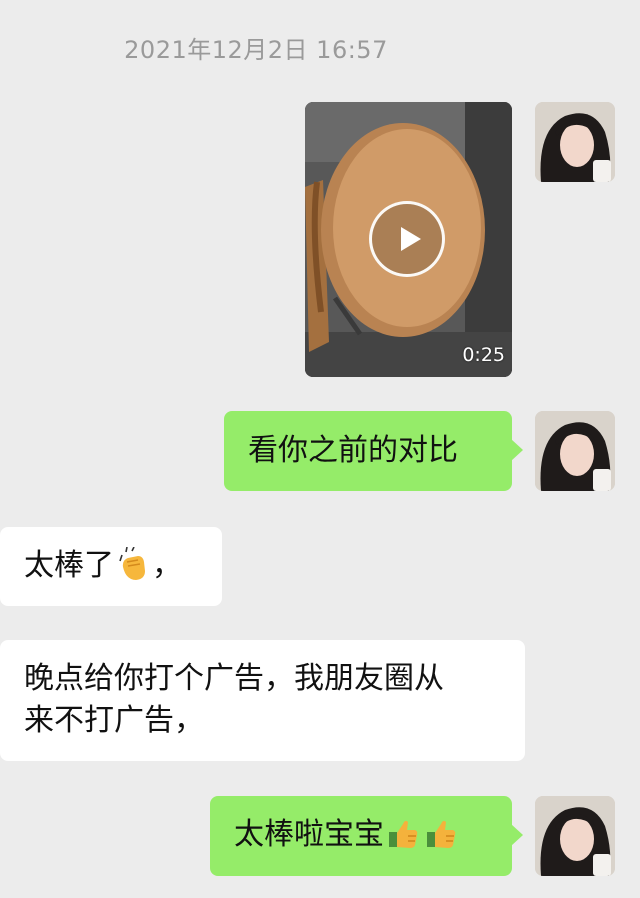 The image size is (640, 898). What do you see at coordinates (69, 565) in the screenshot?
I see `message-text: 太棒了` at bounding box center [69, 565].